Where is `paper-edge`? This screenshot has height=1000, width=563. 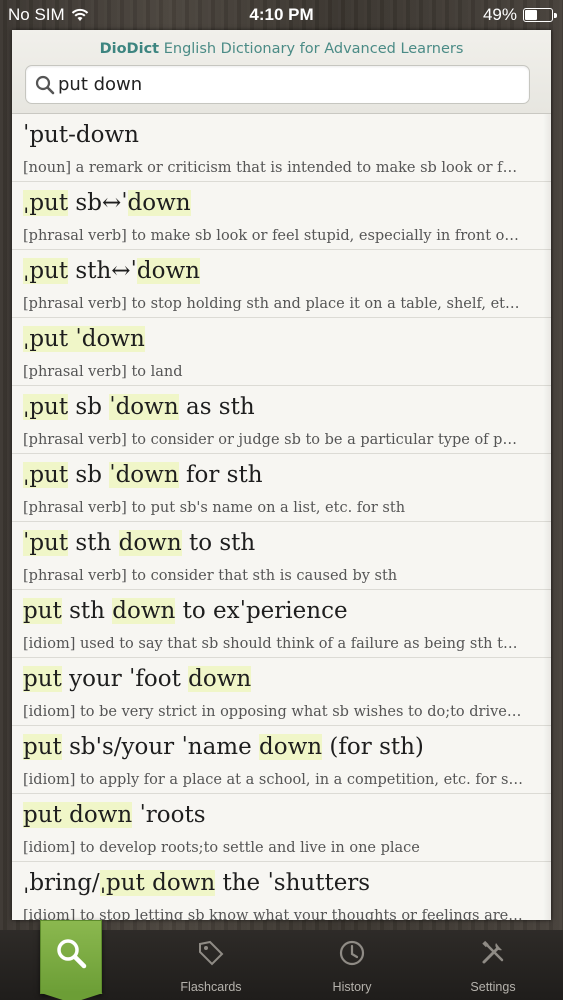 paper-edge is located at coordinates (547, 517).